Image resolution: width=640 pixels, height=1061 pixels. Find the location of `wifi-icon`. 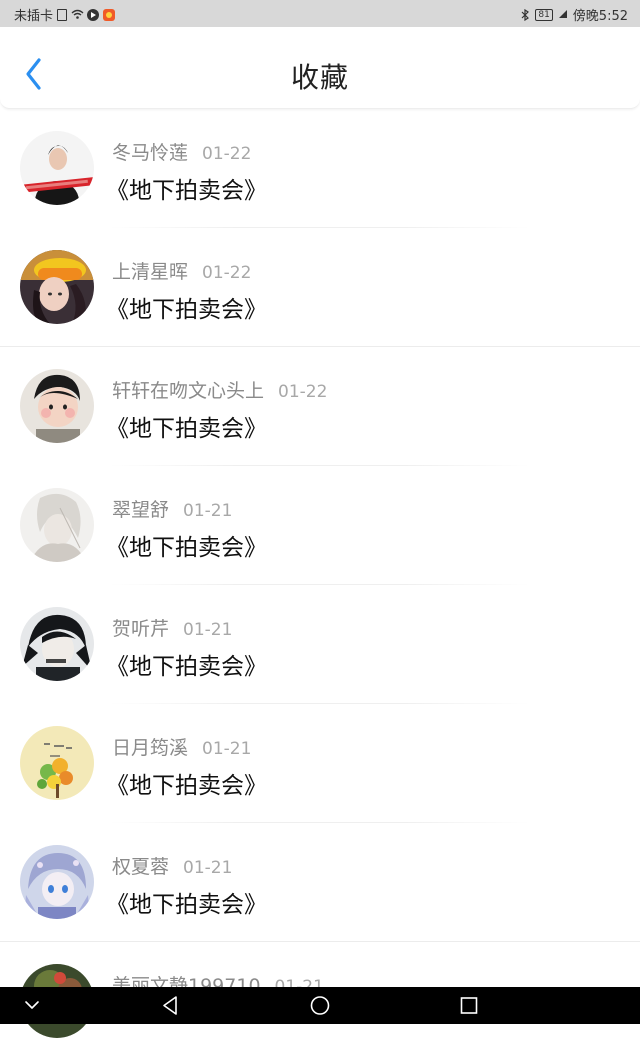

wifi-icon is located at coordinates (77, 15).